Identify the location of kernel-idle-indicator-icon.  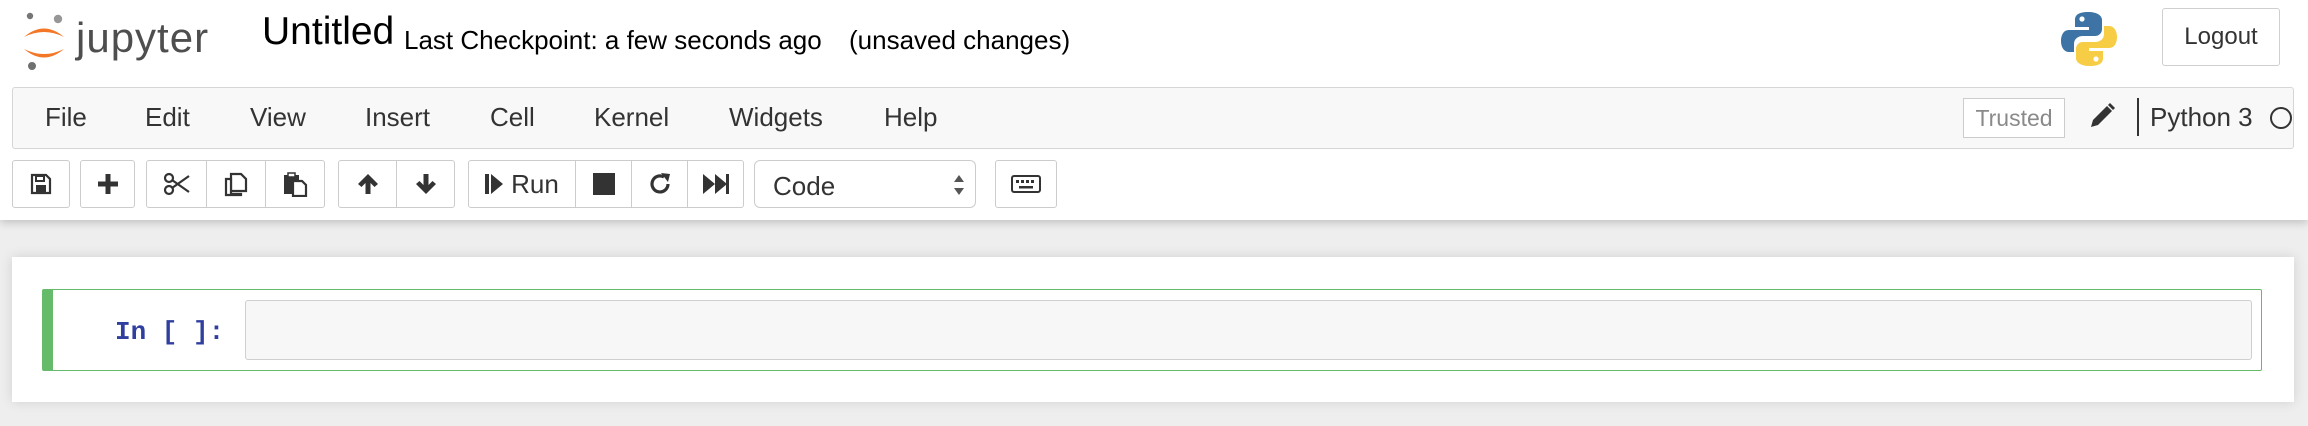
(2281, 118).